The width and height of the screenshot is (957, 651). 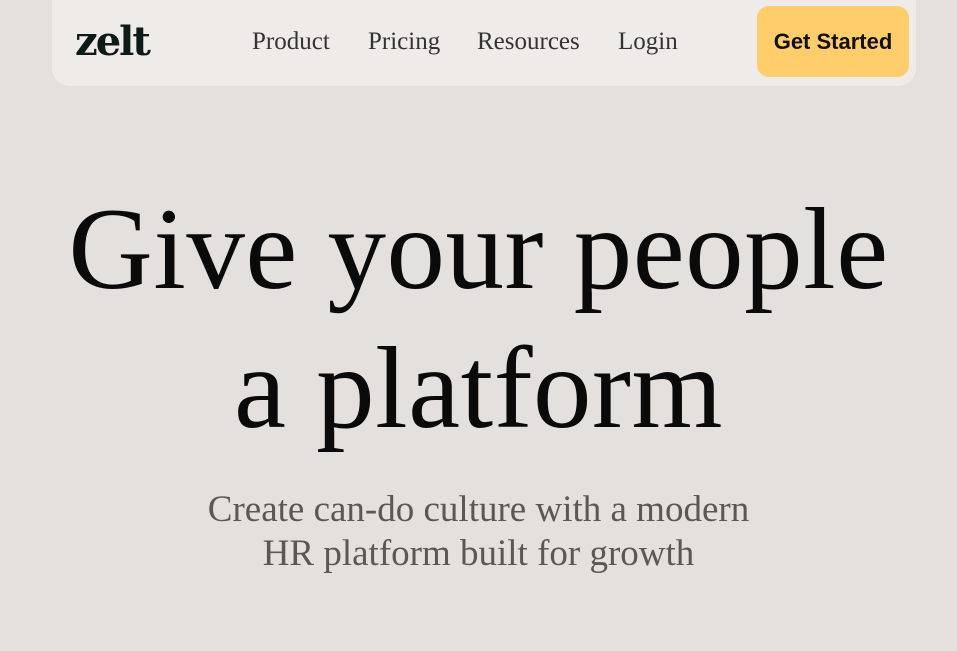 I want to click on get-started-button: Get Started, so click(x=833, y=41).